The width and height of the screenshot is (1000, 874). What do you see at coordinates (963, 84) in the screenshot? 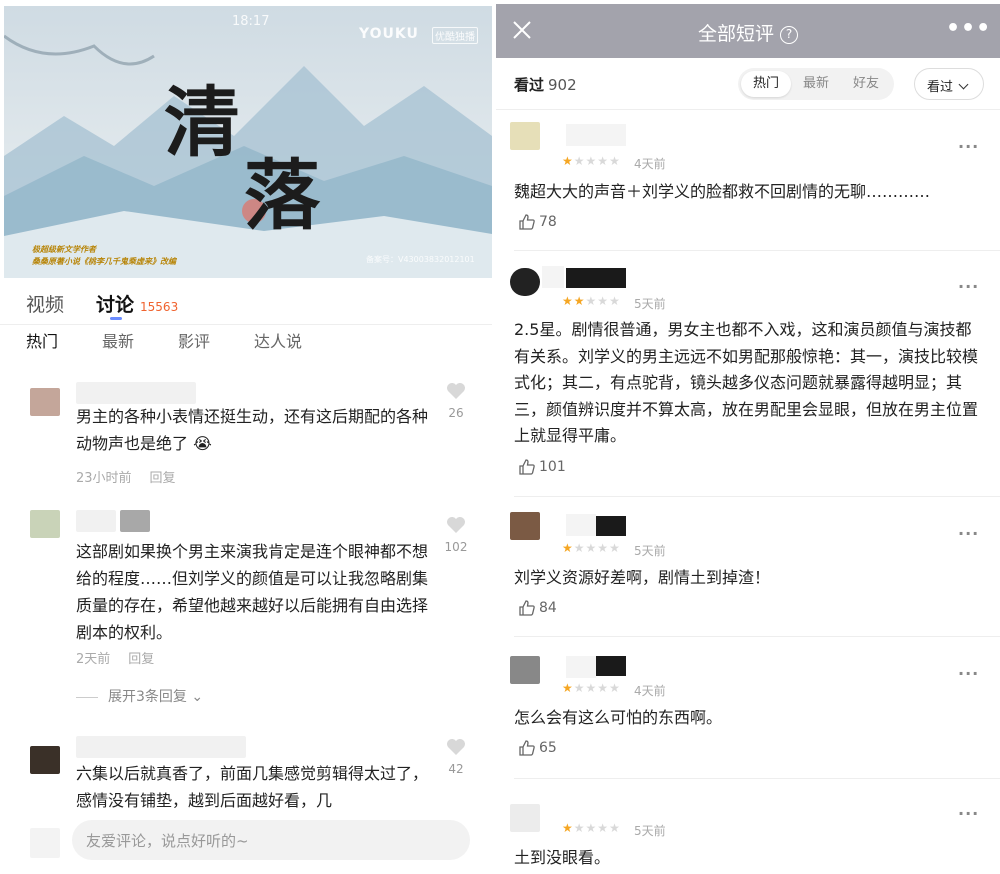
I see `chevron-down-icon` at bounding box center [963, 84].